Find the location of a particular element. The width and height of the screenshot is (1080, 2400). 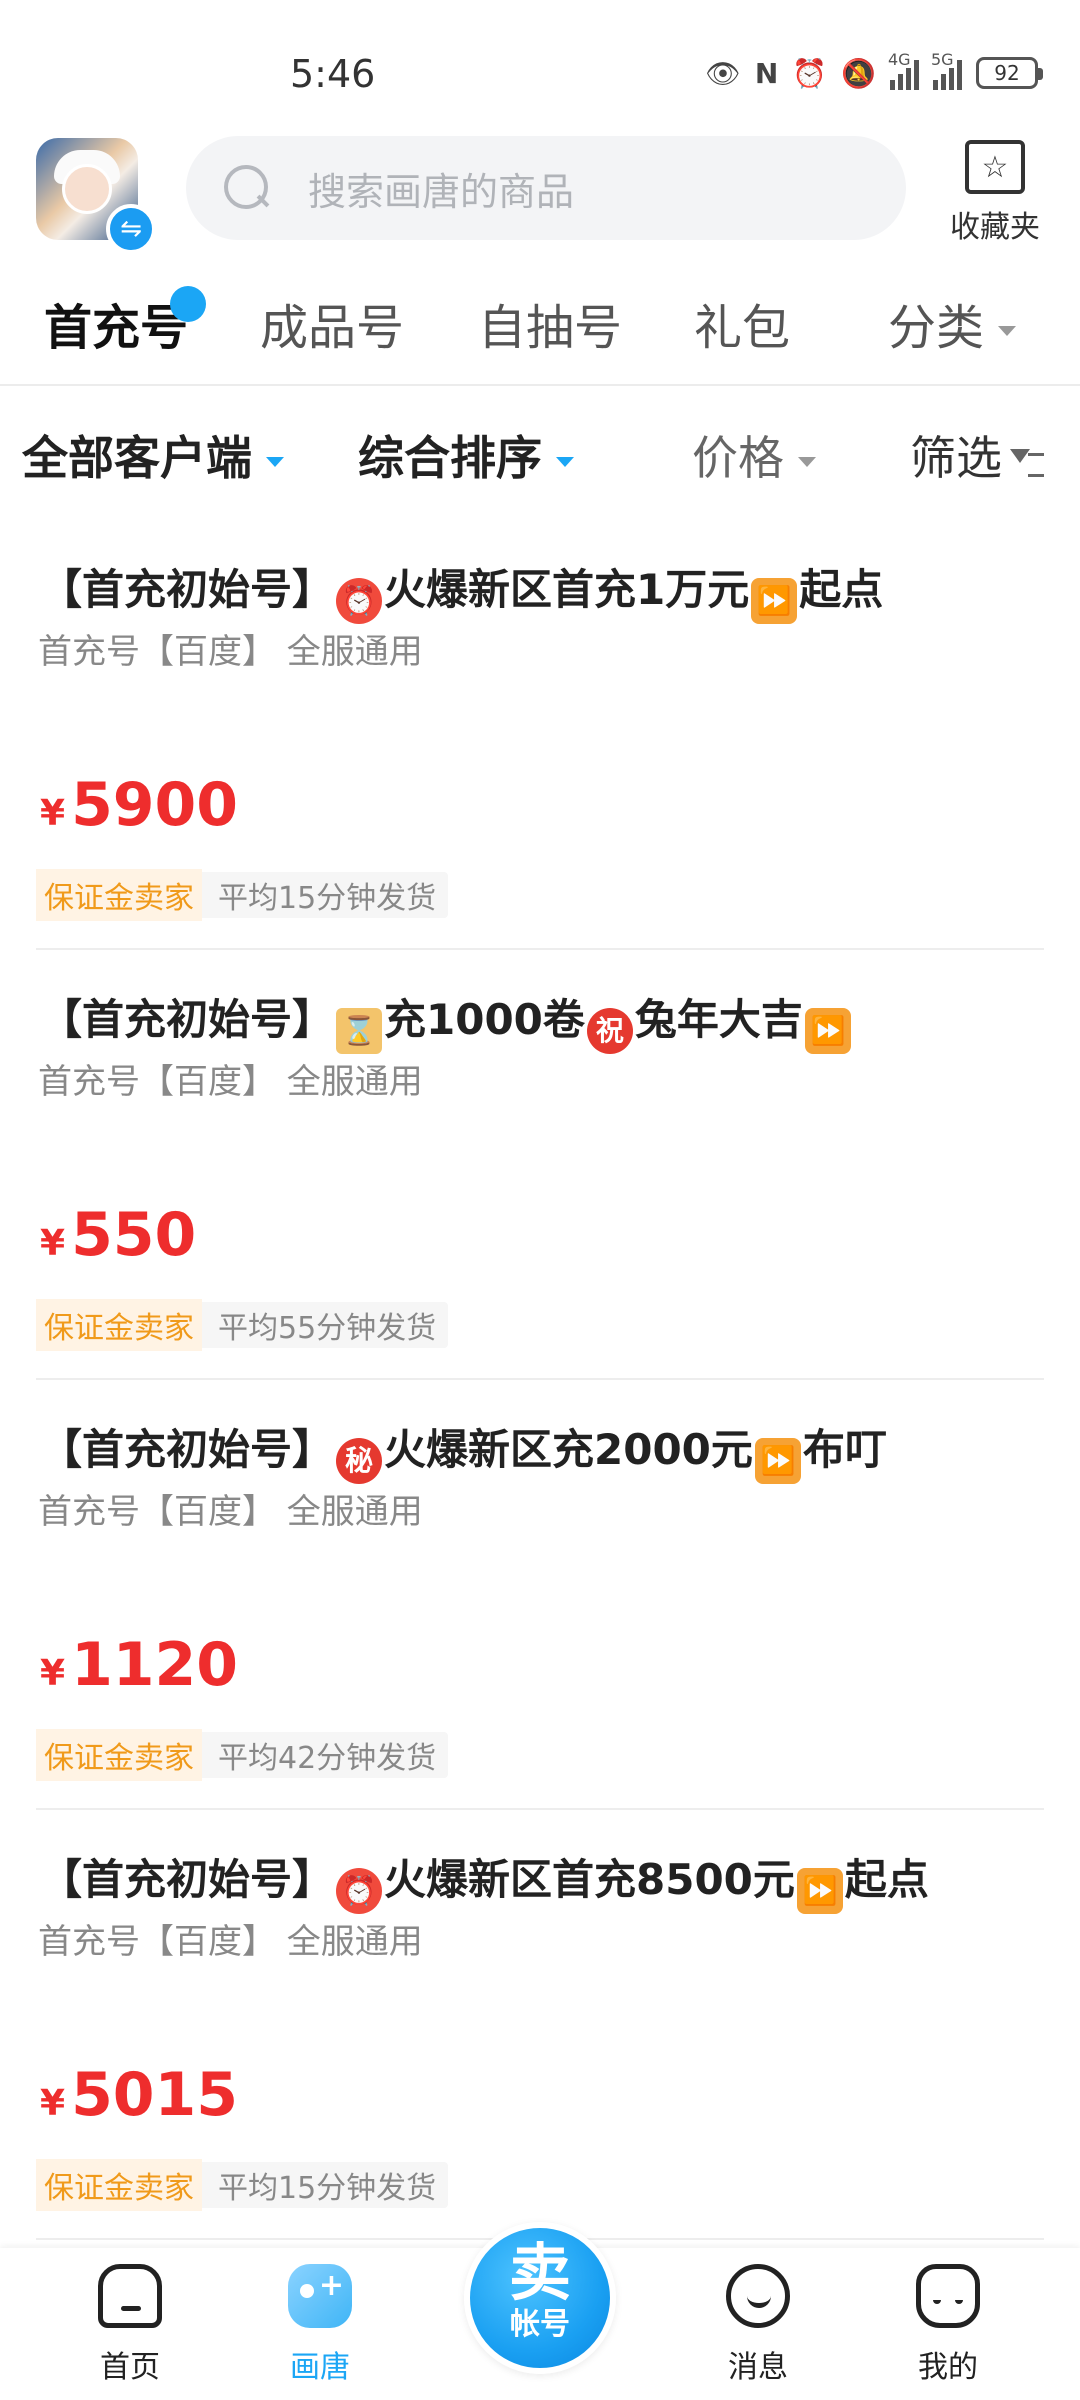

alarm-icon: ⏰ is located at coordinates (810, 73).